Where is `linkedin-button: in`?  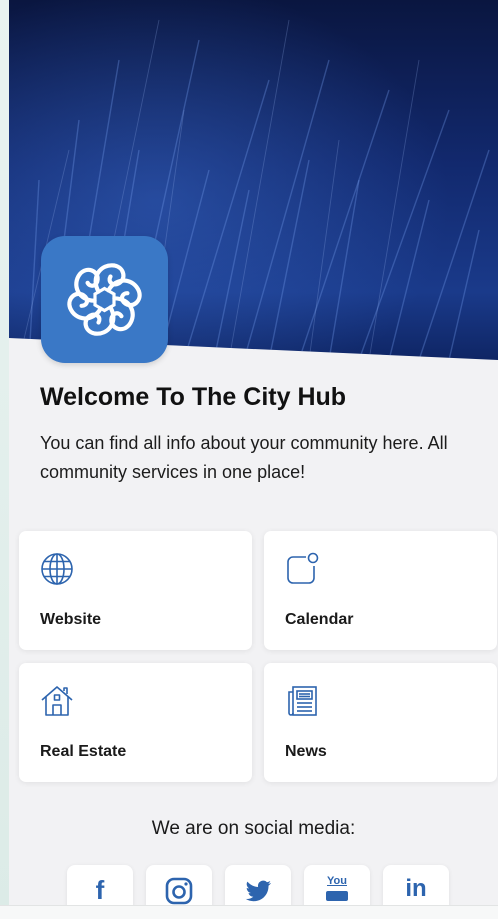
linkedin-button: in is located at coordinates (416, 885).